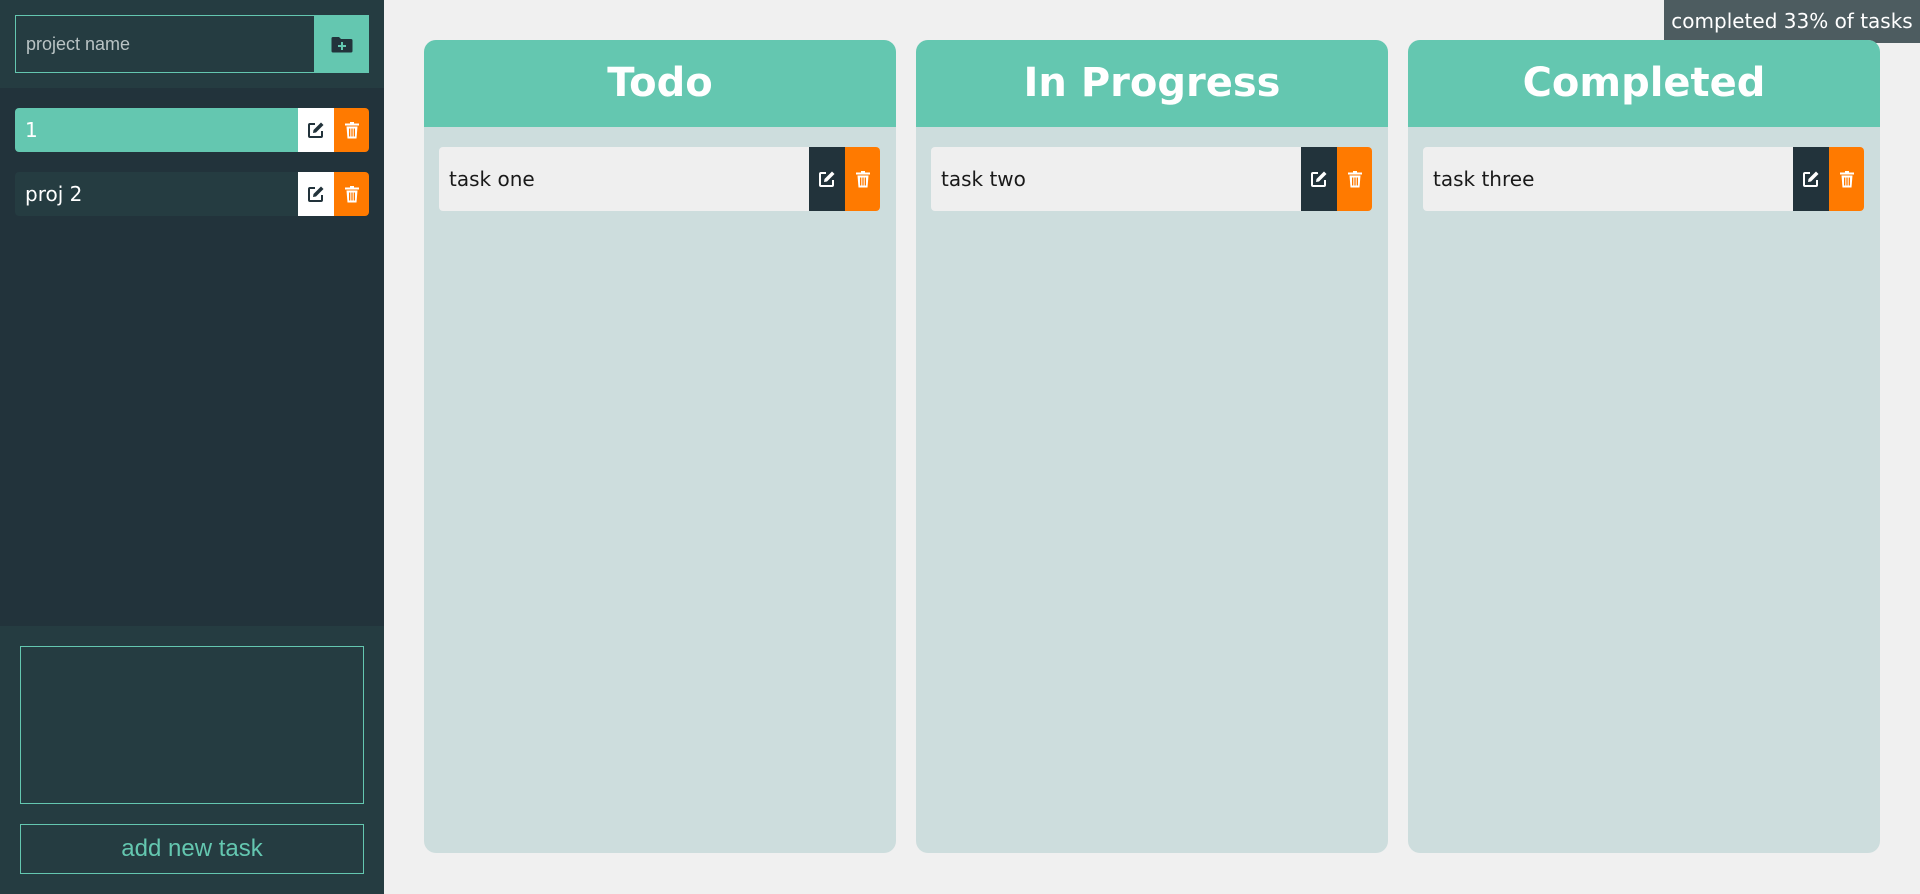 Image resolution: width=1920 pixels, height=894 pixels. Describe the element at coordinates (660, 83) in the screenshot. I see `column-title: Todo` at that location.